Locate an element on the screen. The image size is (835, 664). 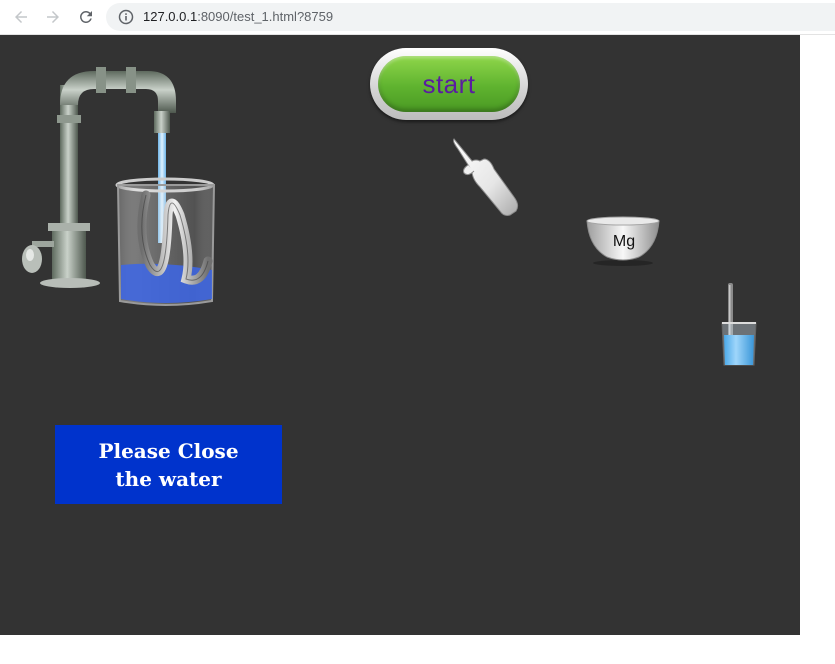
mg-bowl: Mg is located at coordinates (624, 241).